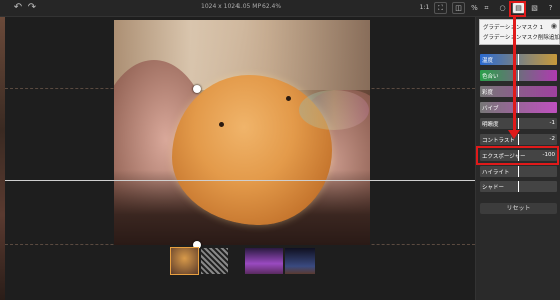 This screenshot has height=300, width=560. I want to click on photo-glare, so click(334, 110).